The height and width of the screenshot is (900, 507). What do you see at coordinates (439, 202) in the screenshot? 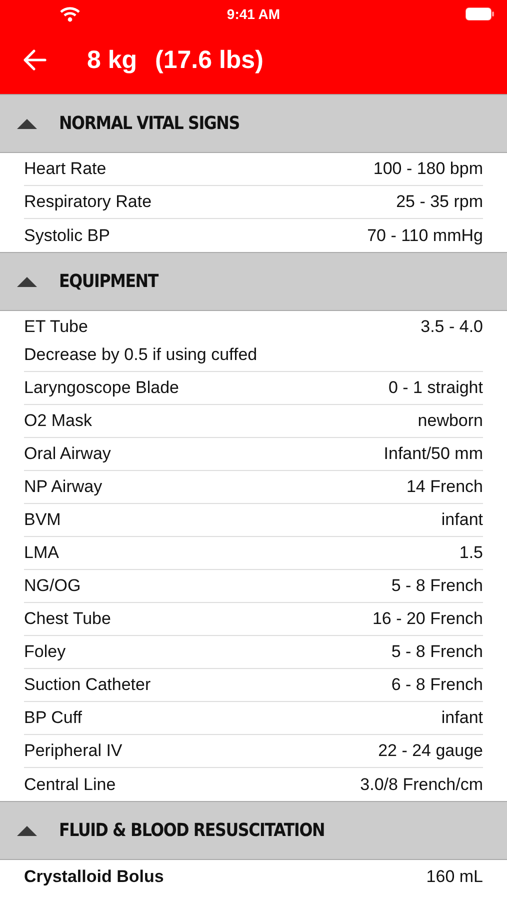
I see `row-value: 25 - 35 rpm` at bounding box center [439, 202].